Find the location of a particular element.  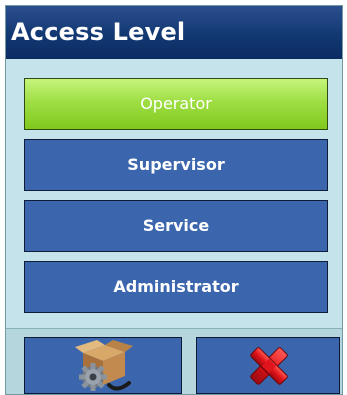

option-supervisor: Supervisor is located at coordinates (176, 165).